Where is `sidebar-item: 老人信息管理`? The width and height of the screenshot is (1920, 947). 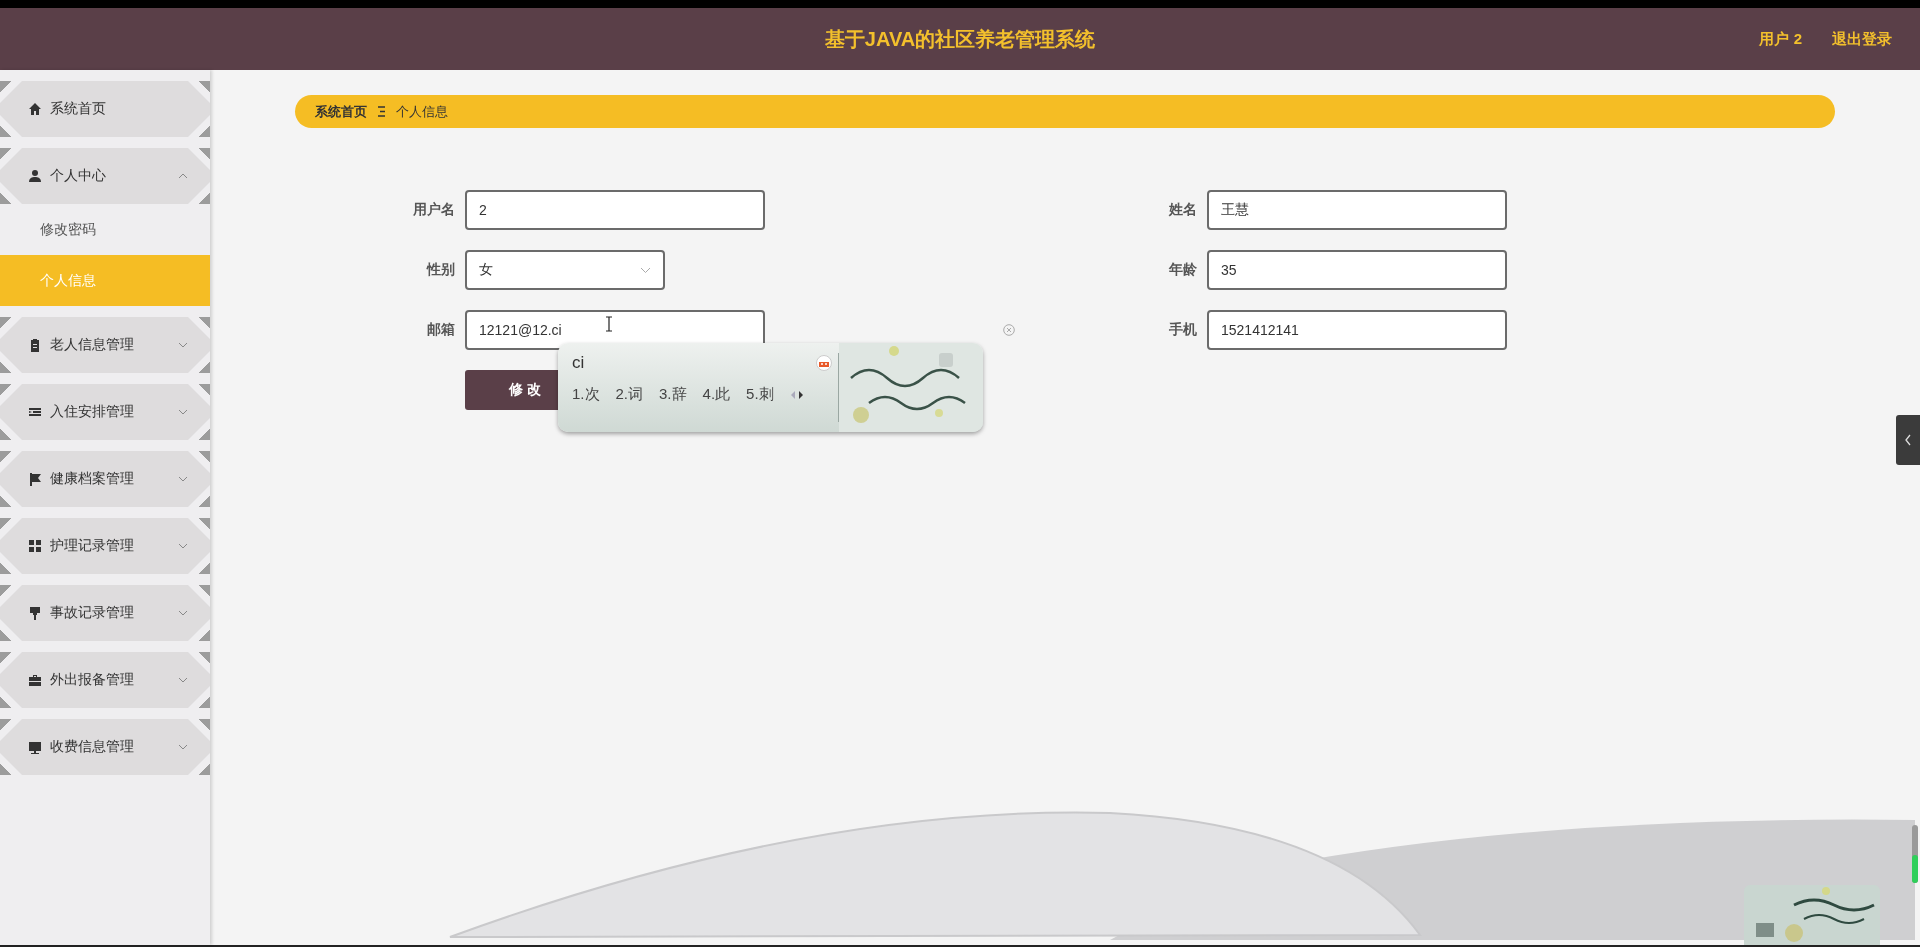 sidebar-item: 老人信息管理 is located at coordinates (105, 345).